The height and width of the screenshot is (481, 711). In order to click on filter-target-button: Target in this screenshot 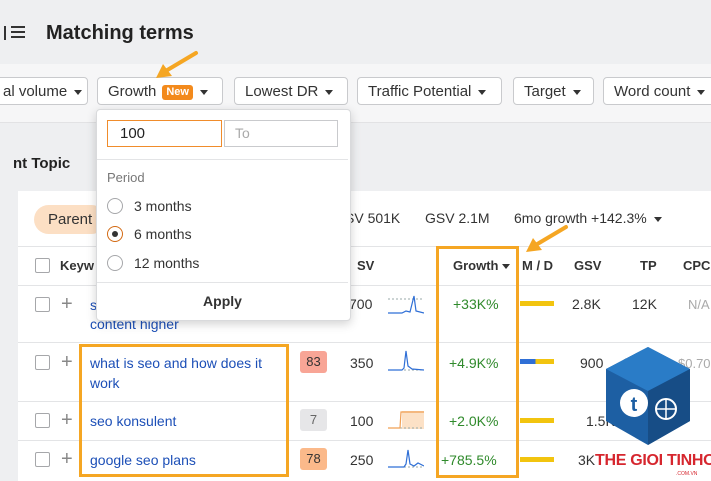, I will do `click(553, 91)`.